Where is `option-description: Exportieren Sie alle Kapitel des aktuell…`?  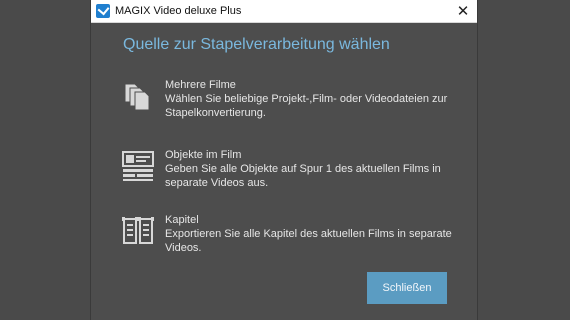
option-description: Exportieren Sie alle Kapitel des aktuell… is located at coordinates (308, 241).